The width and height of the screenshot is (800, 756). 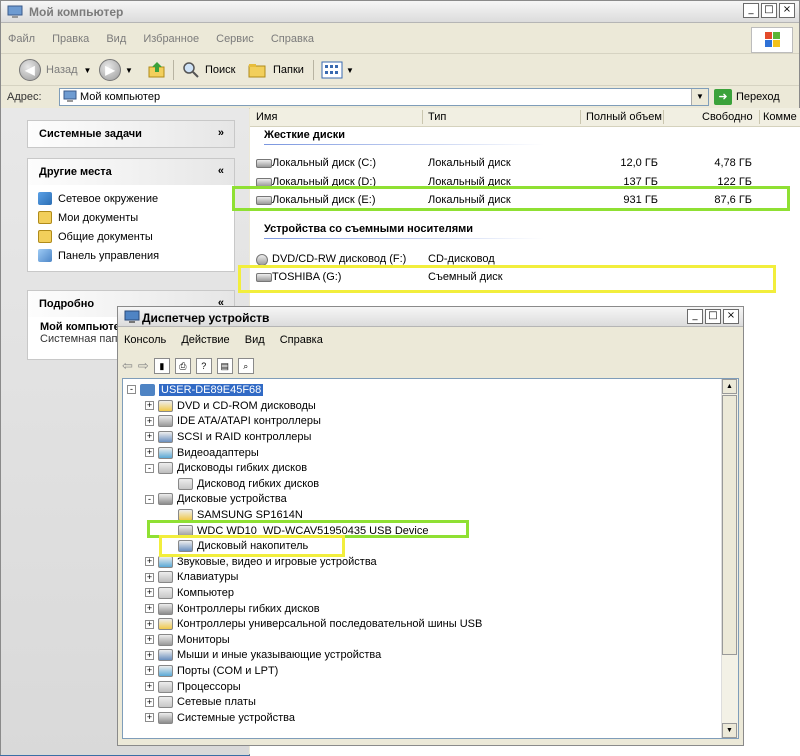 What do you see at coordinates (187, 640) in the screenshot?
I see `tree-category: + Мониторы` at bounding box center [187, 640].